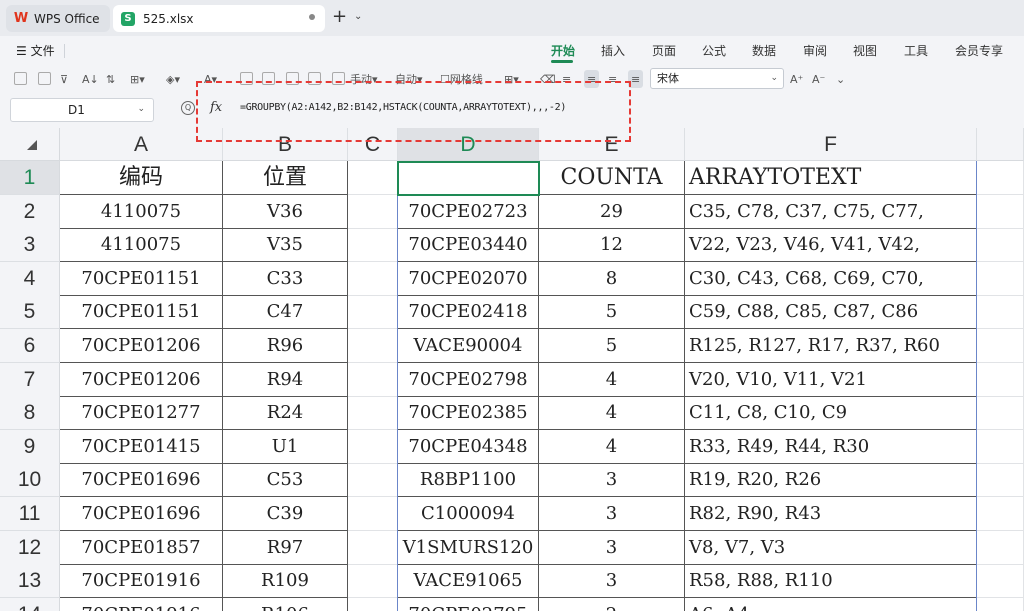  Describe the element at coordinates (358, 16) in the screenshot. I see `chevron-down-icon: ⌄` at that location.